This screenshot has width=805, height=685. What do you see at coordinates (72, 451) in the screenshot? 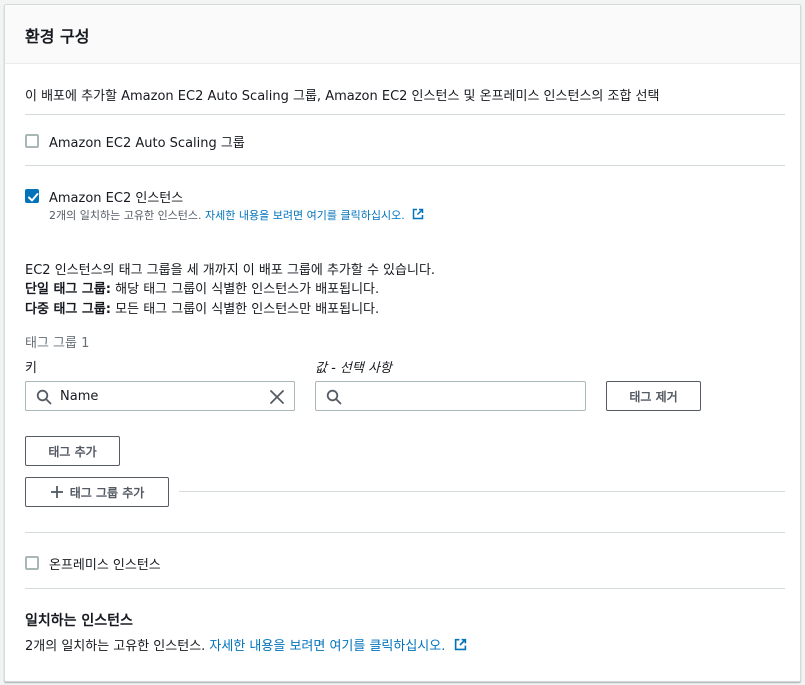
I see `add-tag-button: 태그 추가` at bounding box center [72, 451].